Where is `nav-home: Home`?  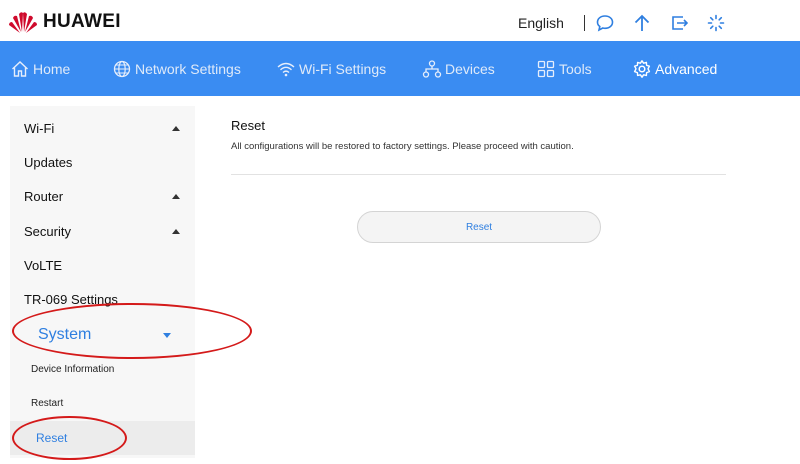
nav-home: Home is located at coordinates (40, 68).